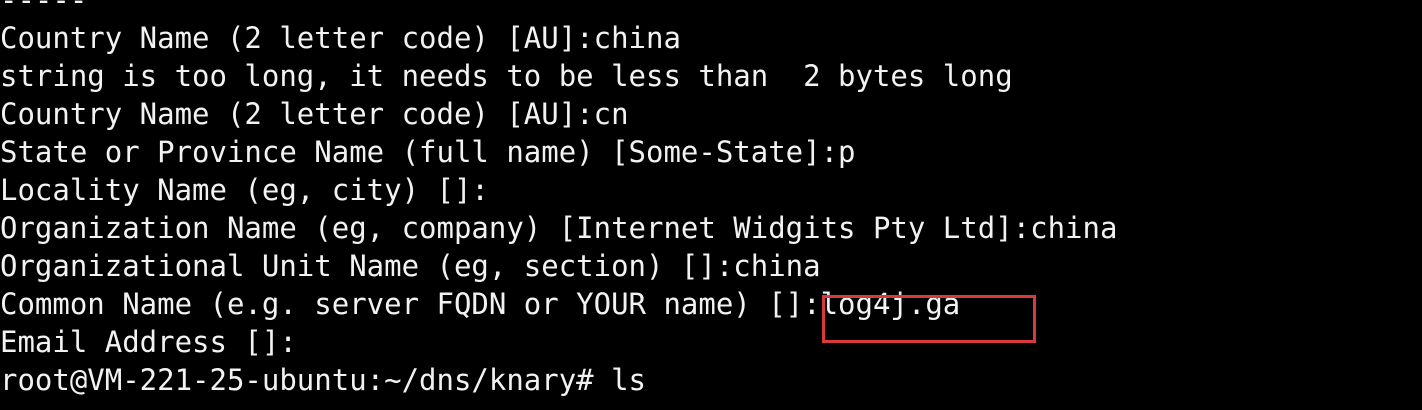 The height and width of the screenshot is (410, 1422). Describe the element at coordinates (711, 380) in the screenshot. I see `terminal-line-shell-command: root@VM-221-25-ubuntu:~/dns/knary# ls` at that location.